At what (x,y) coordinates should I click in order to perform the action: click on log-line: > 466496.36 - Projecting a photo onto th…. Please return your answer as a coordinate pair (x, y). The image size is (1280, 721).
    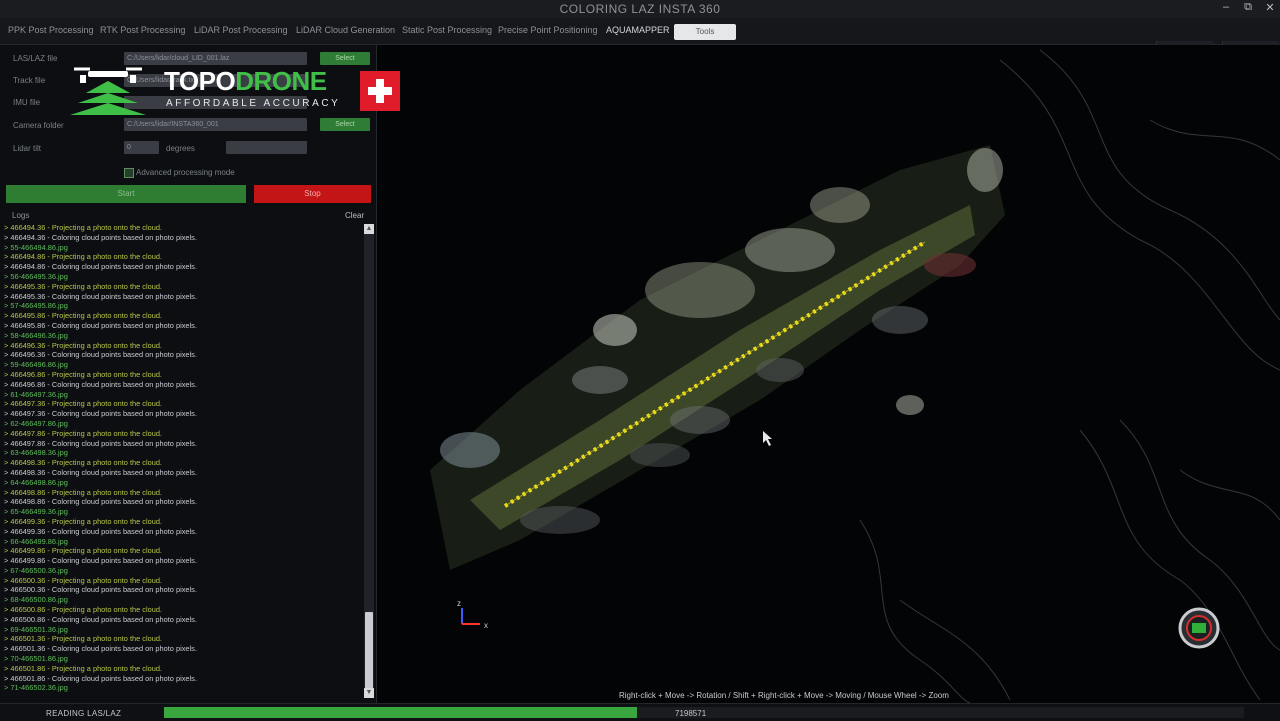
    Looking at the image, I should click on (83, 345).